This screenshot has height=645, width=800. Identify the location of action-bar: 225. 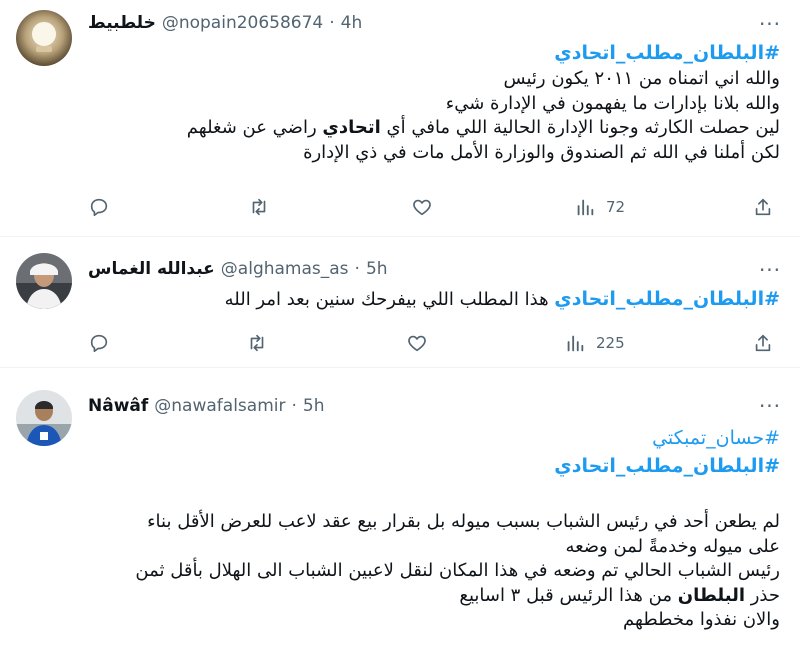
(438, 343).